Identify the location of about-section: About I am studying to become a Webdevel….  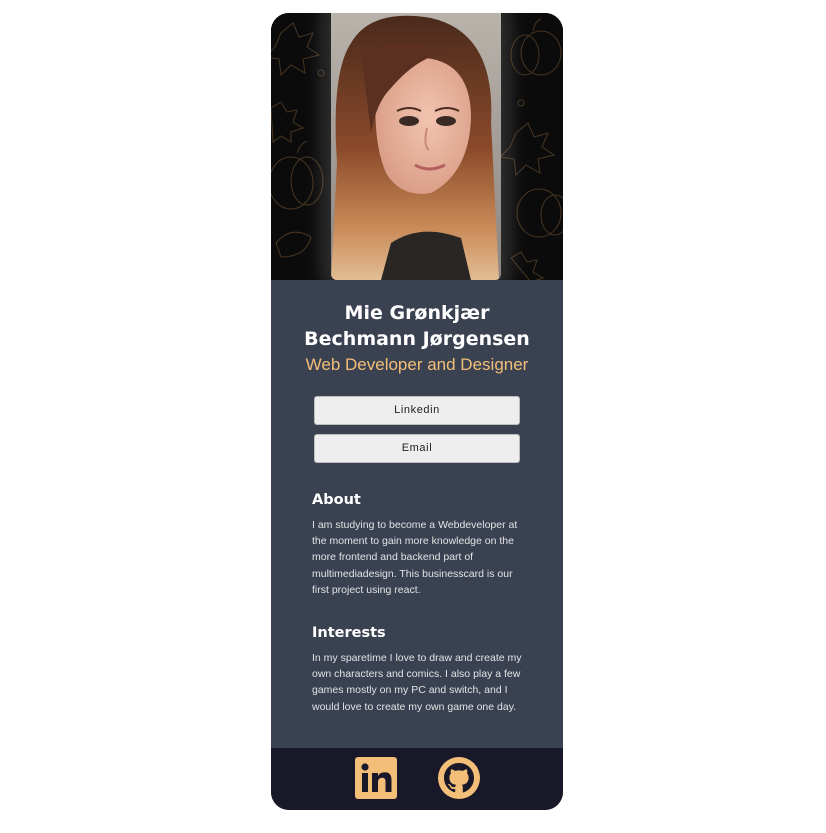
(417, 544).